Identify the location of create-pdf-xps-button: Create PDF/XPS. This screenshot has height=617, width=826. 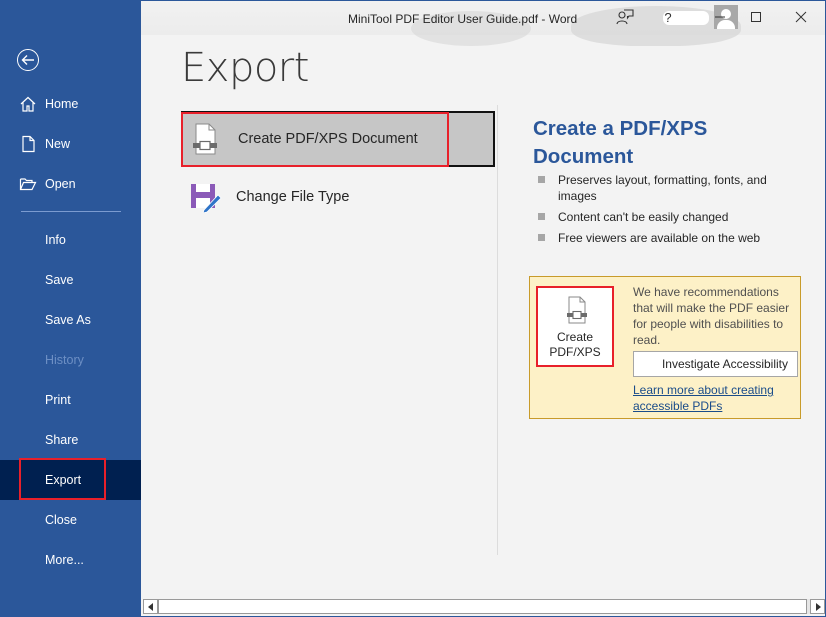
(575, 326).